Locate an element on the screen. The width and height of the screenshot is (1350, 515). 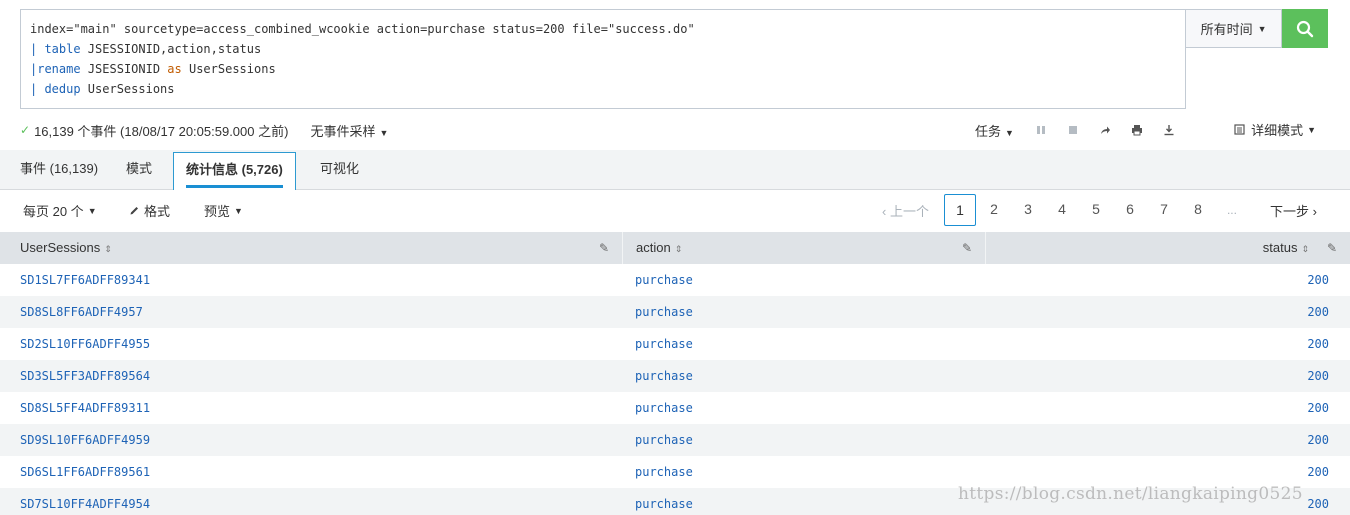
tab-visualization: 可视化 is located at coordinates (339, 170).